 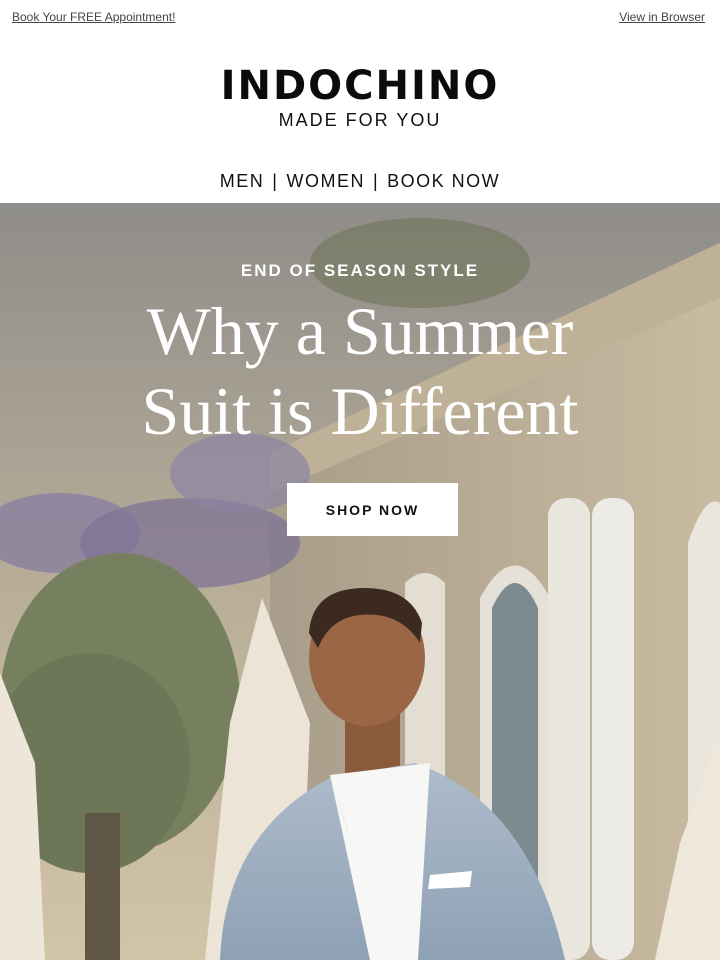 I want to click on brand-header: INDOCHINO MADE FOR YOU, so click(x=360, y=97).